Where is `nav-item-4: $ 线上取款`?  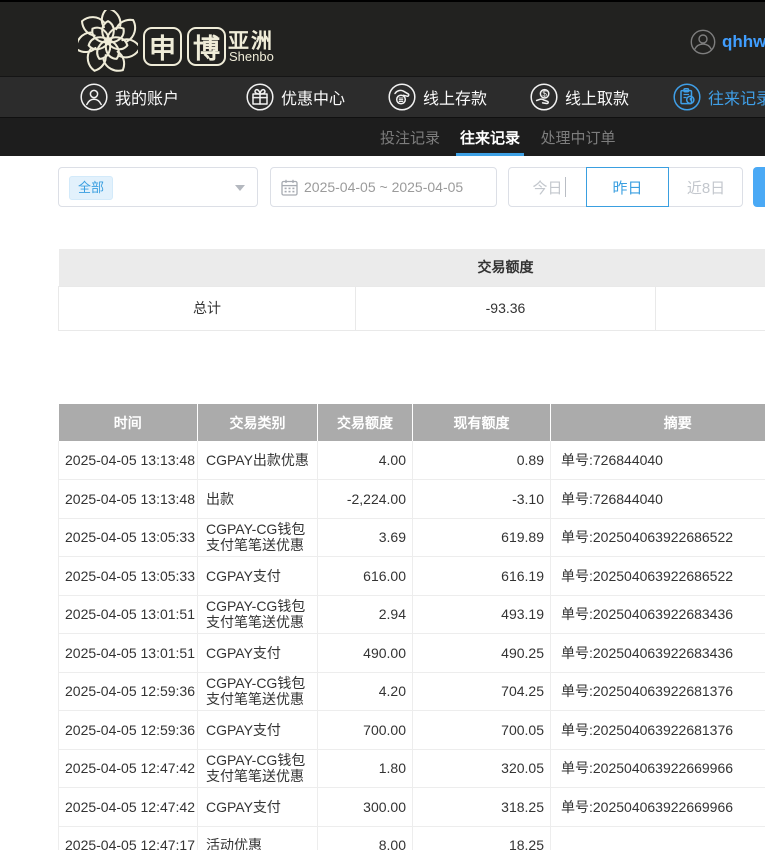 nav-item-4: $ 线上取款 is located at coordinates (579, 97).